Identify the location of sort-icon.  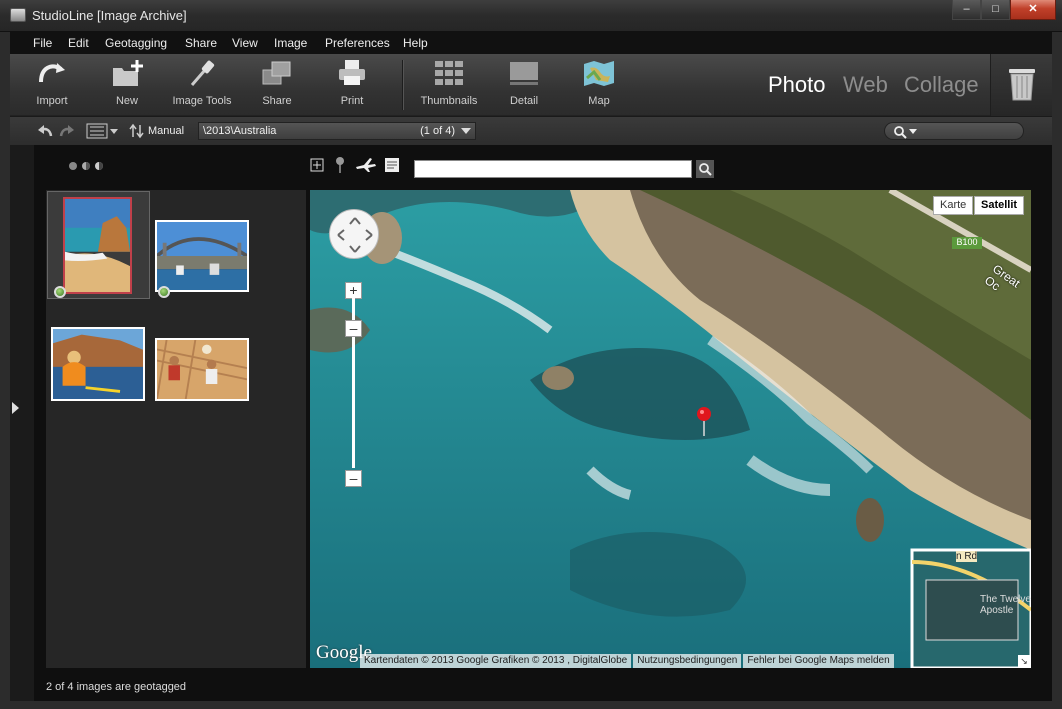
(137, 131).